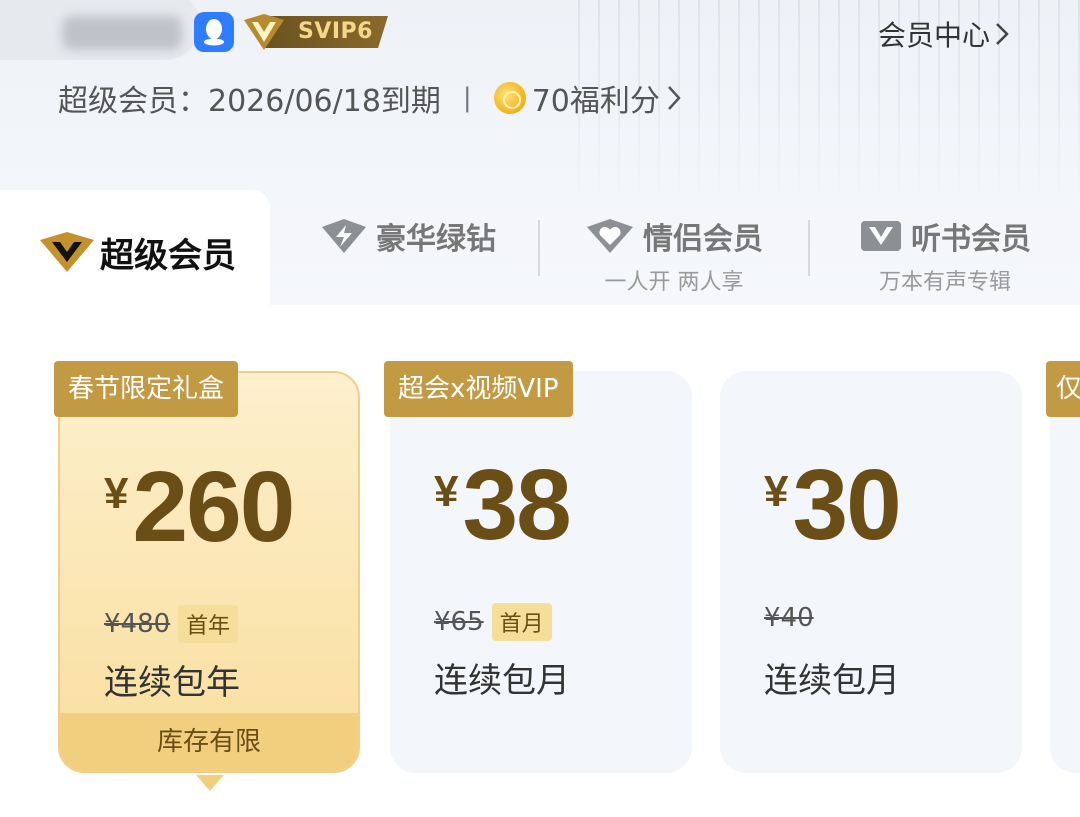  I want to click on original-price-row: ¥40, so click(789, 618).